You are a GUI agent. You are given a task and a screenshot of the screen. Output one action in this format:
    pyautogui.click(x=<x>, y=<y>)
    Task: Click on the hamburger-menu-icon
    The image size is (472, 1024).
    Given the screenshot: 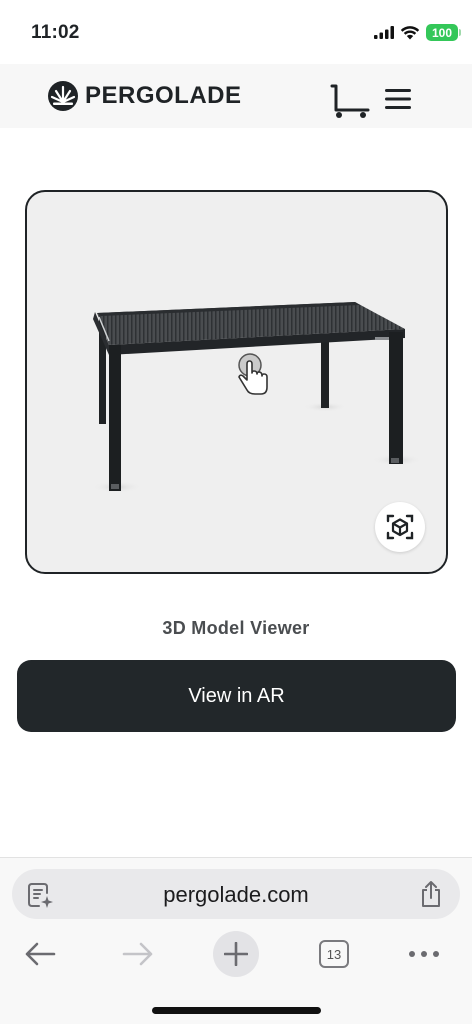 What is the action you would take?
    pyautogui.click(x=398, y=99)
    